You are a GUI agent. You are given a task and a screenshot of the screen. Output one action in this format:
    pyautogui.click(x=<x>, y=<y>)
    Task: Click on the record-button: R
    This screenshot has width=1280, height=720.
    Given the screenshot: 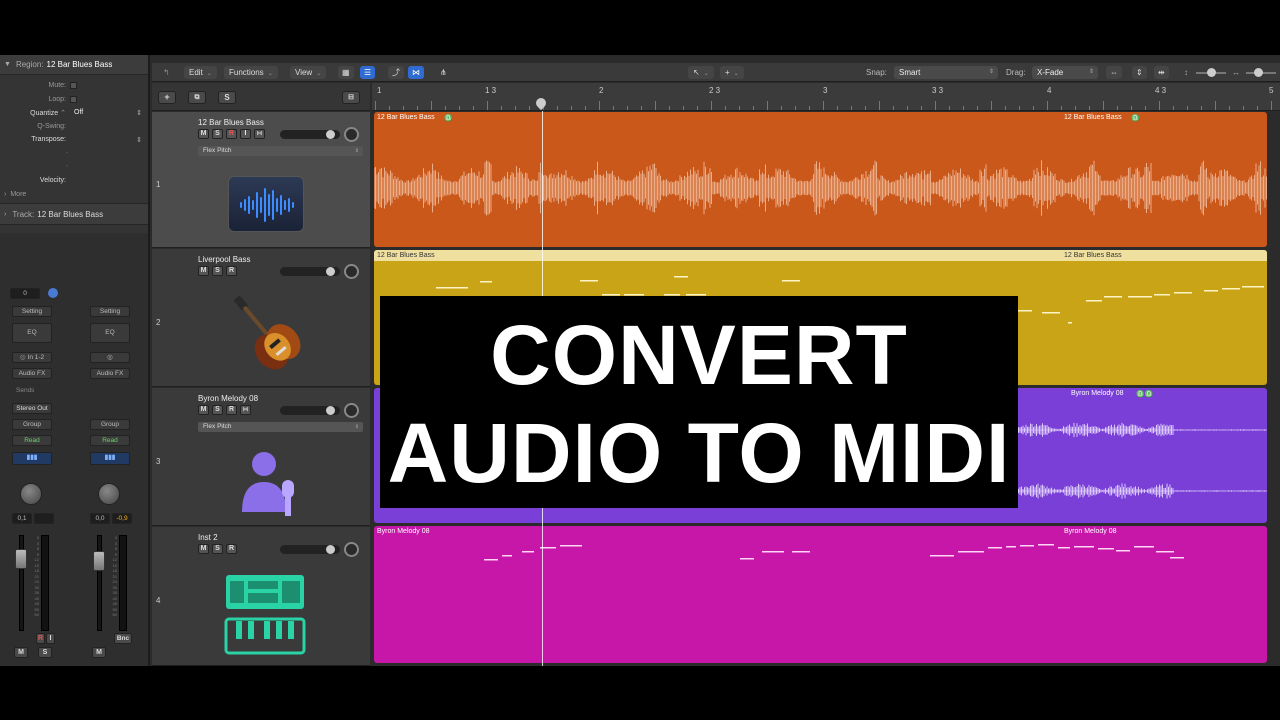 What is the action you would take?
    pyautogui.click(x=40, y=638)
    